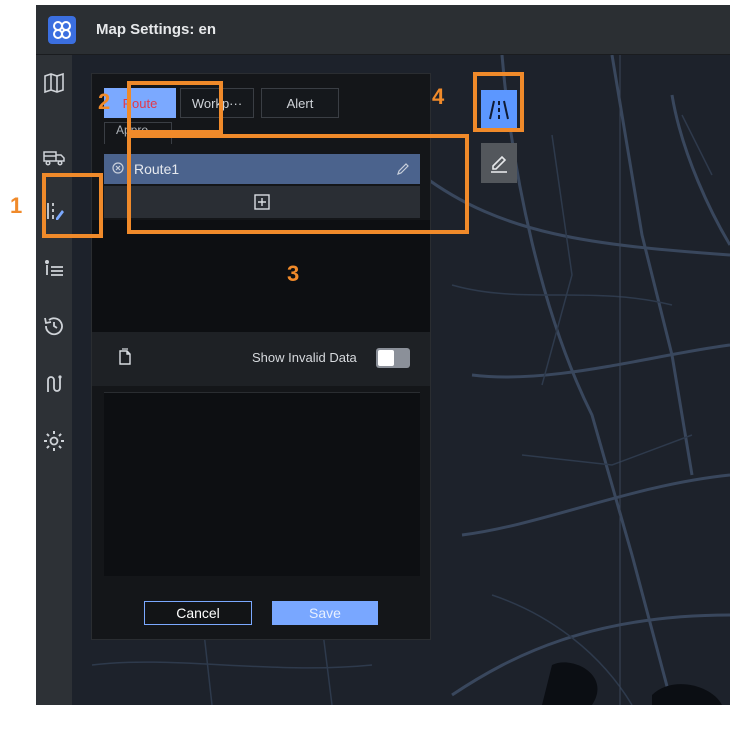 This screenshot has height=732, width=738. I want to click on left-sidebar, so click(54, 380).